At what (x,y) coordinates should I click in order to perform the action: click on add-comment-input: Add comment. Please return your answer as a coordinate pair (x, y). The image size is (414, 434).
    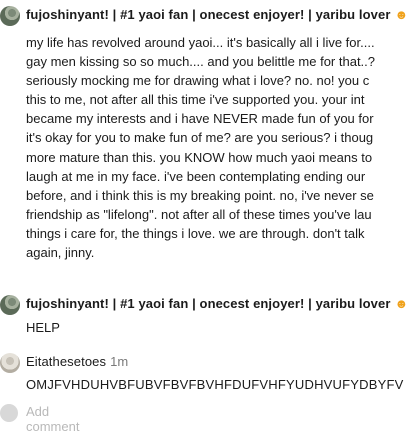
    Looking at the image, I should click on (52, 419).